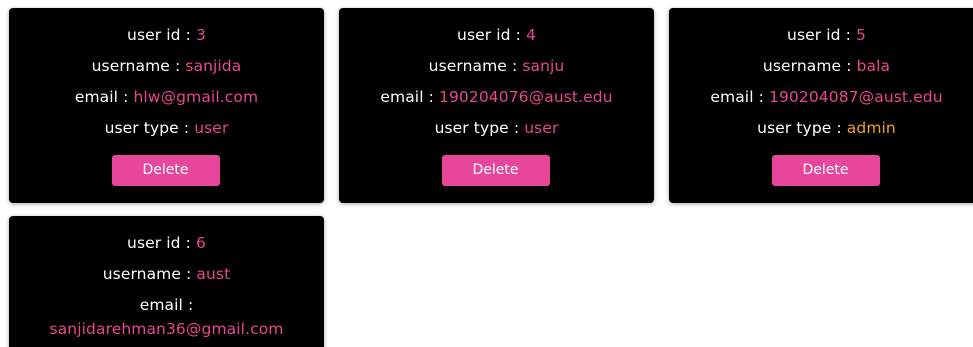  I want to click on user-id-value: 4, so click(531, 35).